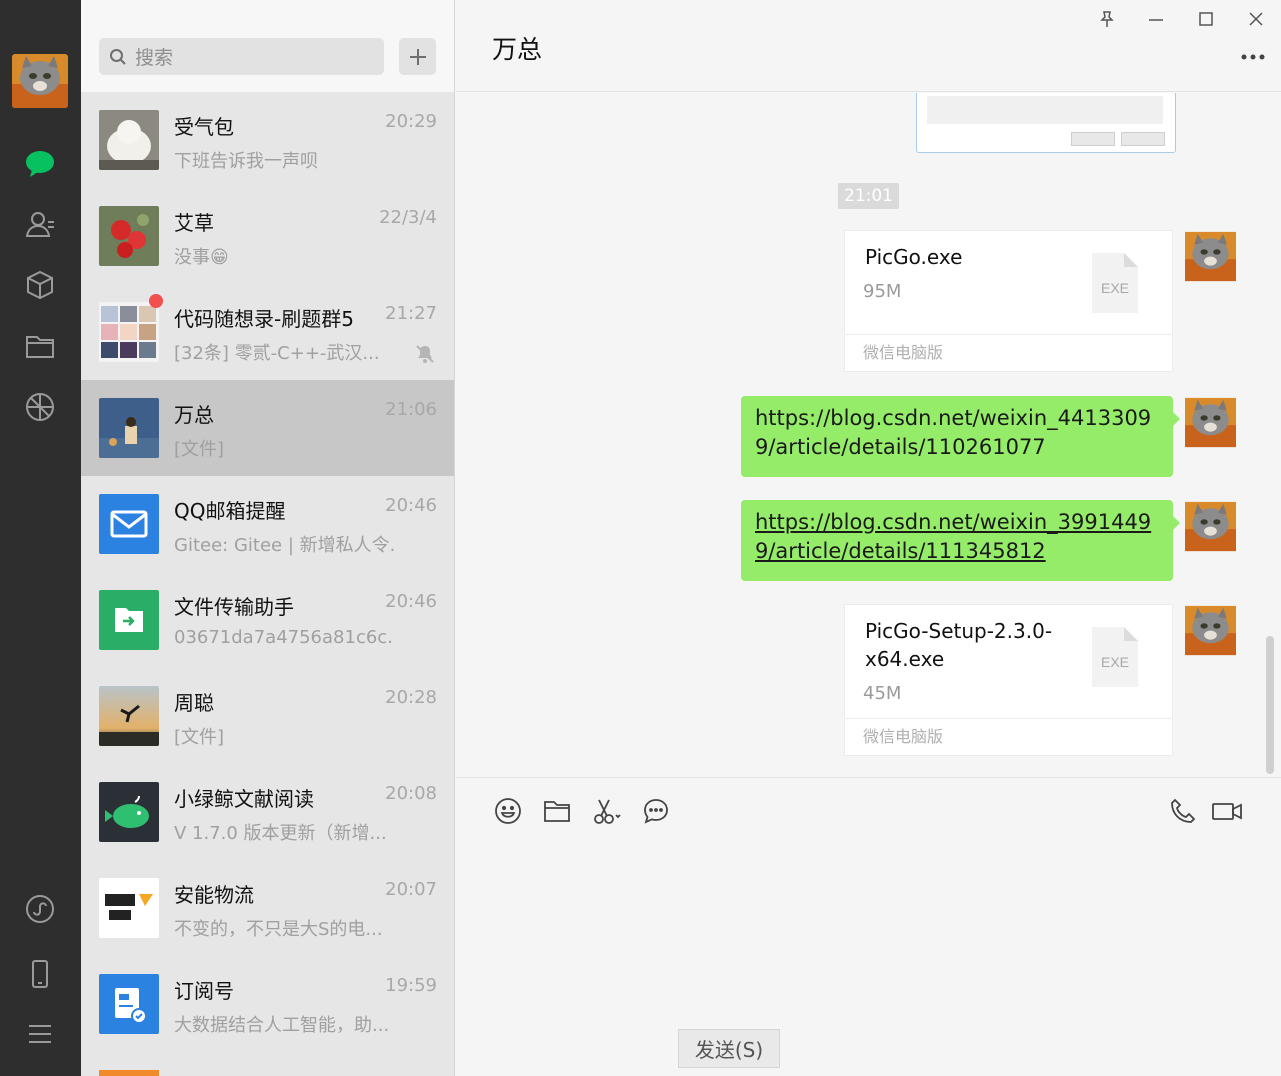 This screenshot has width=1281, height=1076. Describe the element at coordinates (129, 524) in the screenshot. I see `mail-app-avatar` at that location.